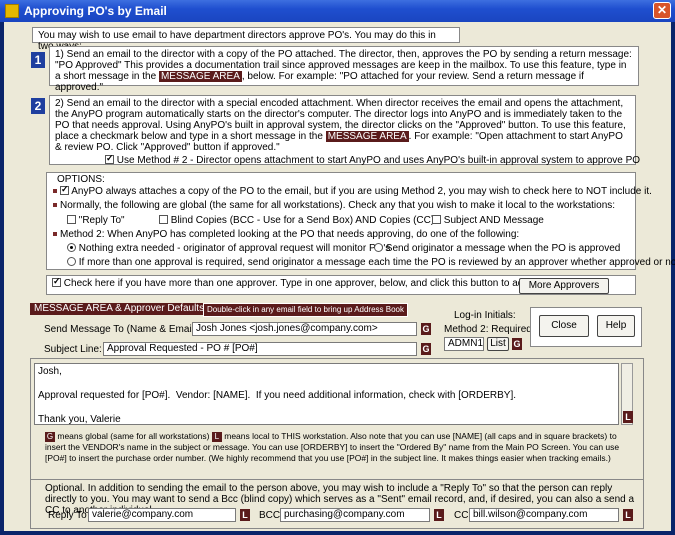 Image resolution: width=675 pixels, height=535 pixels. What do you see at coordinates (50, 437) in the screenshot?
I see `global-symbol: G` at bounding box center [50, 437].